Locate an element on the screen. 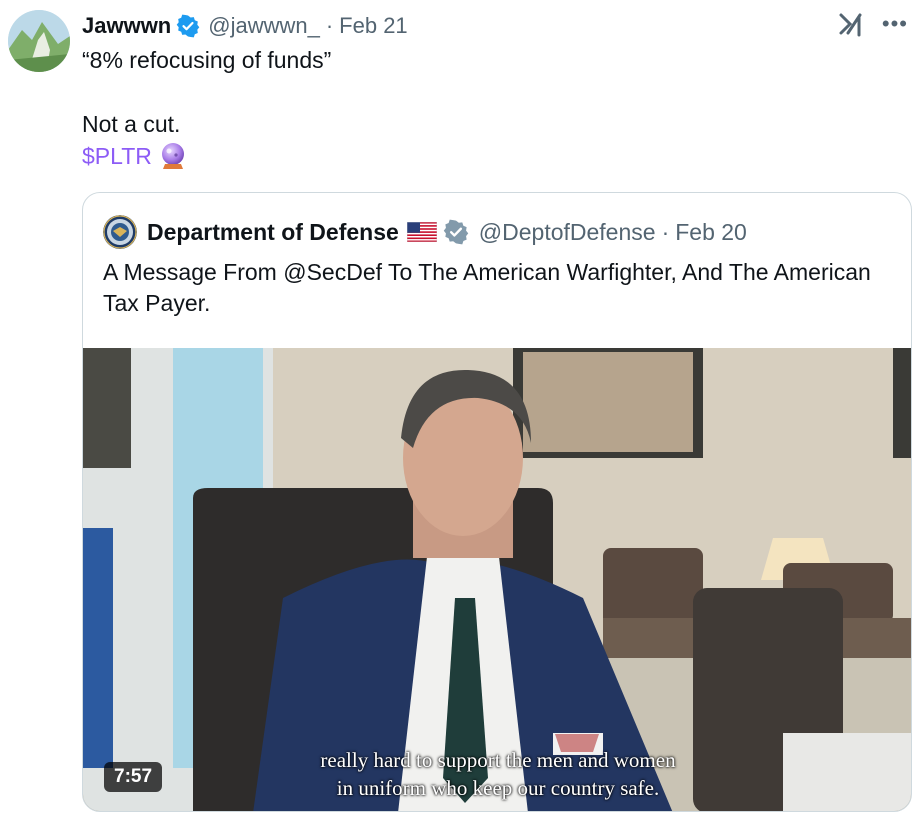 This screenshot has width=920, height=822. tweet-actions: ••• is located at coordinates (873, 24).